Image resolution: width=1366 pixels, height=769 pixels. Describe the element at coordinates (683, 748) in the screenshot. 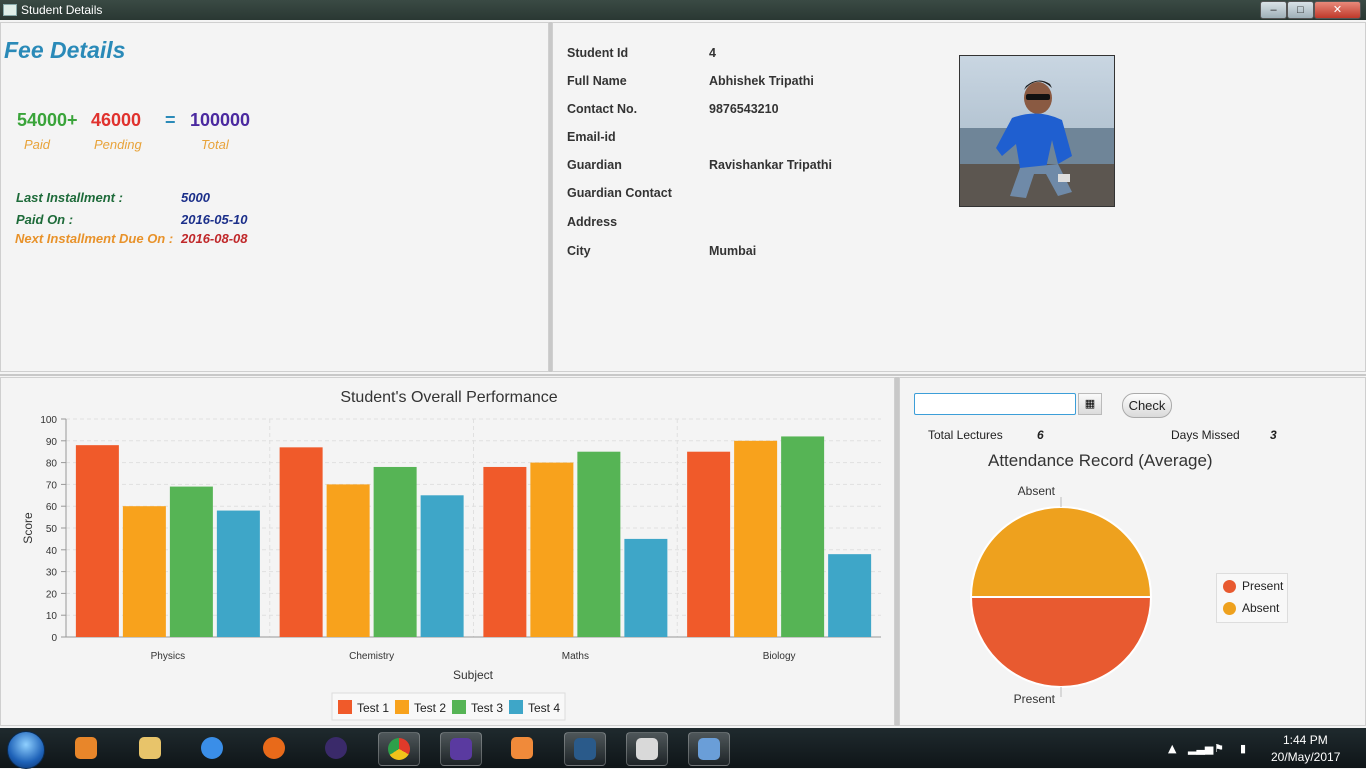

I see `taskbar: ▲ ▂▃▅ ⚑ ▮ 1:44 PM 20/May/2017` at that location.